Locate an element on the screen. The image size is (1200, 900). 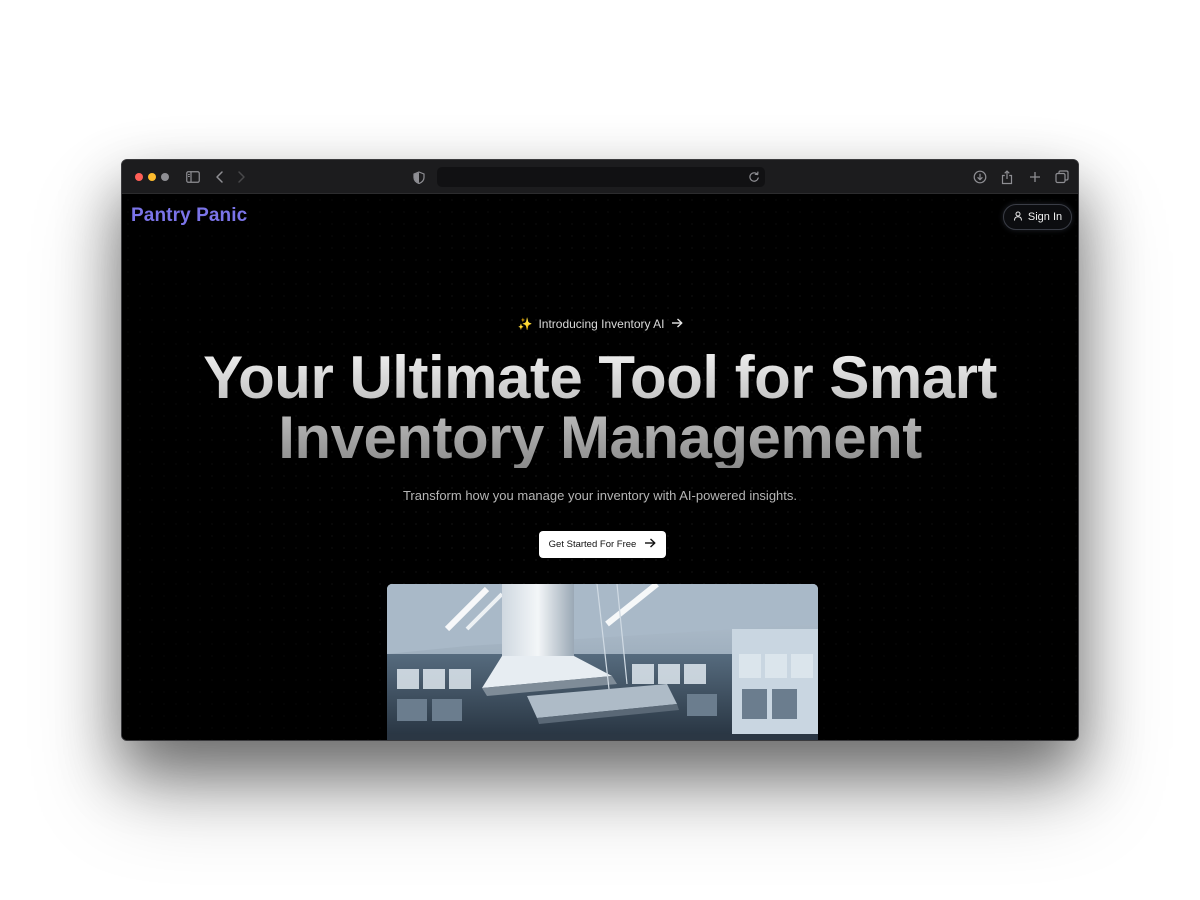
browser-toolbar is located at coordinates (600, 177).